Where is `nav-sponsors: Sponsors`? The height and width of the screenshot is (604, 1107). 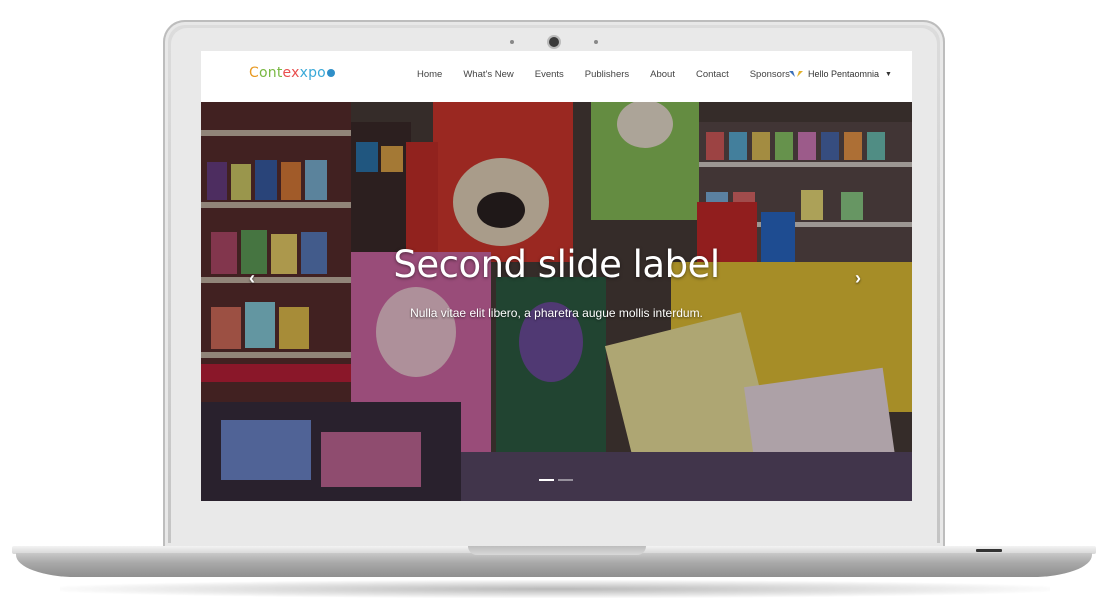 nav-sponsors: Sponsors is located at coordinates (770, 74).